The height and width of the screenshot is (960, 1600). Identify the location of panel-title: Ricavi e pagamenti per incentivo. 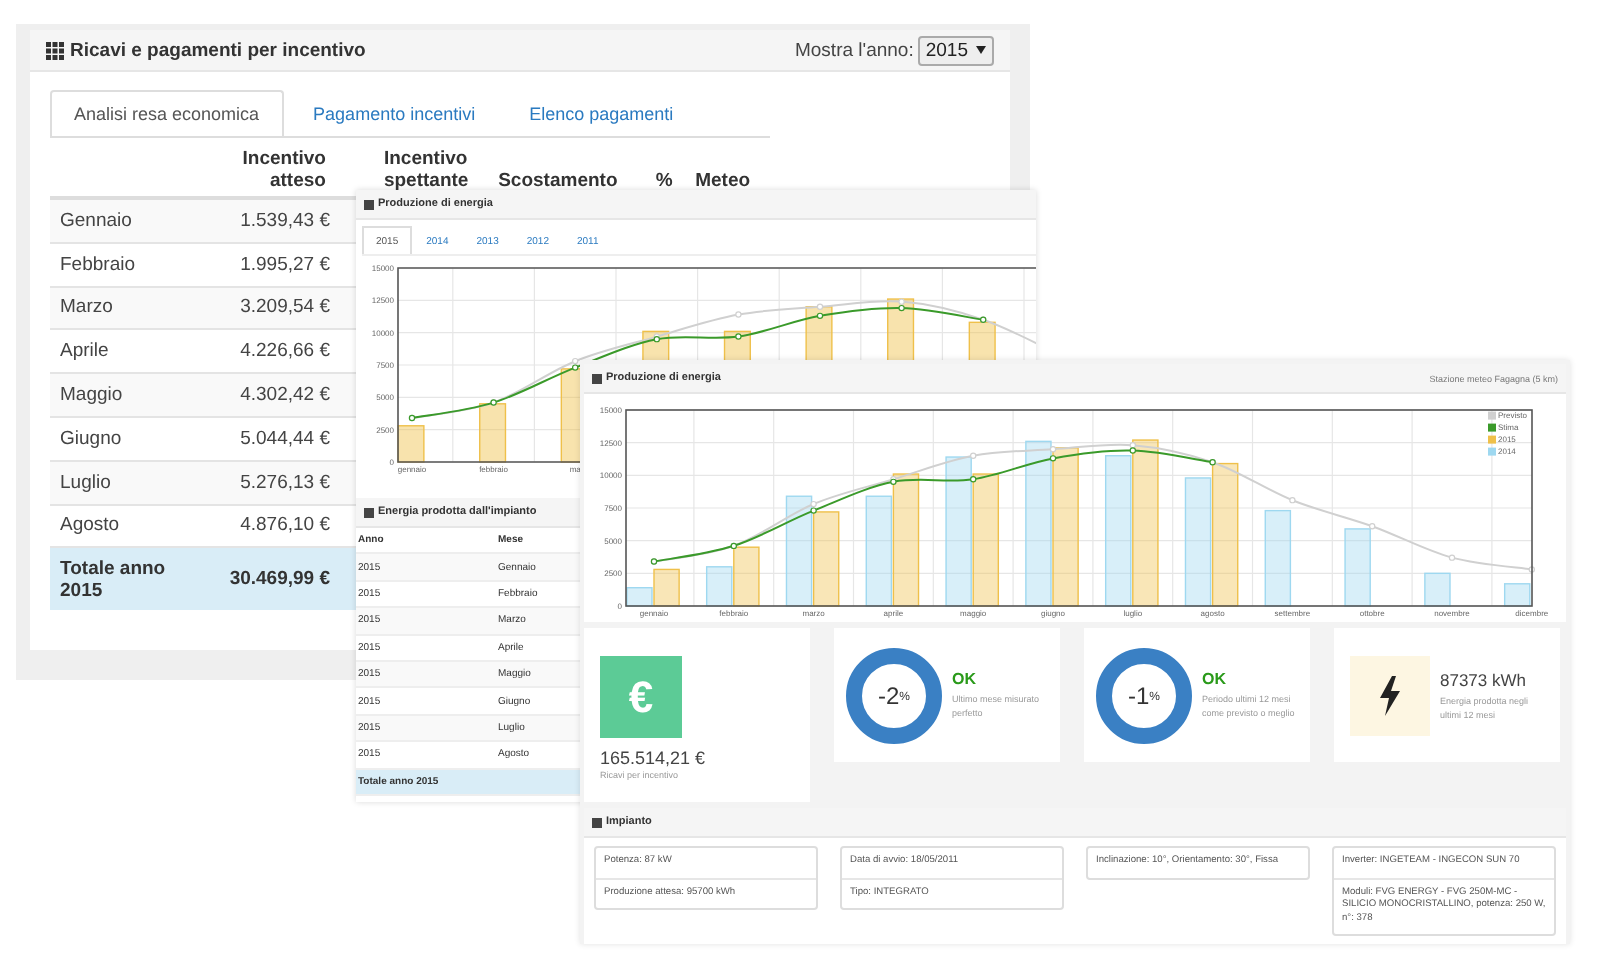
(218, 50).